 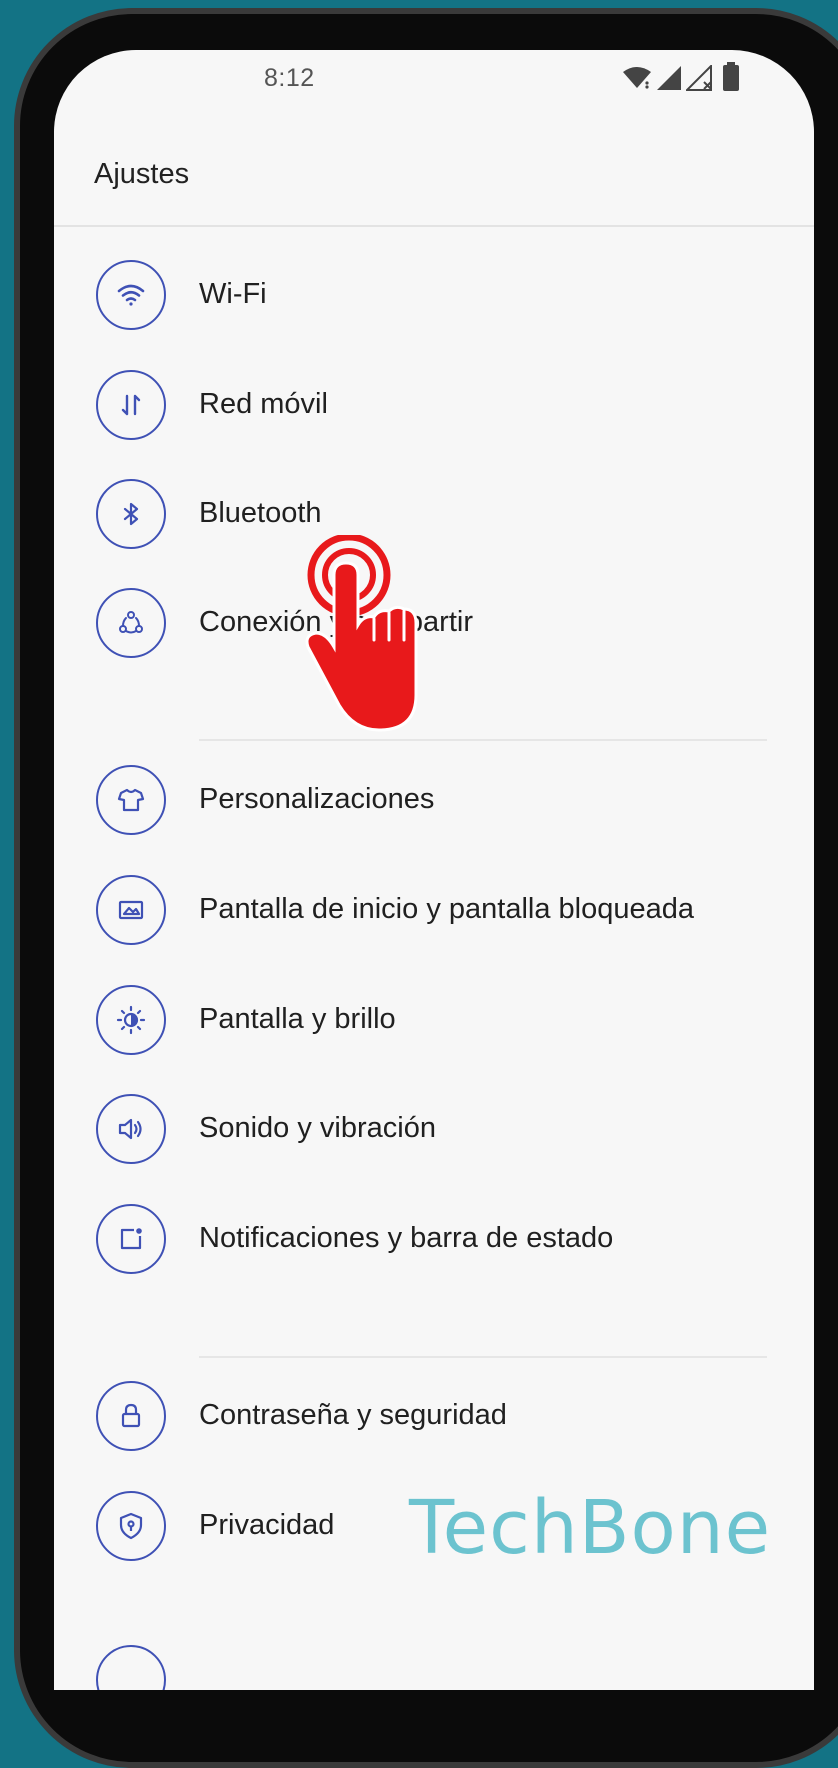 I want to click on settings-item-red-movil: Red móvil, so click(x=434, y=405).